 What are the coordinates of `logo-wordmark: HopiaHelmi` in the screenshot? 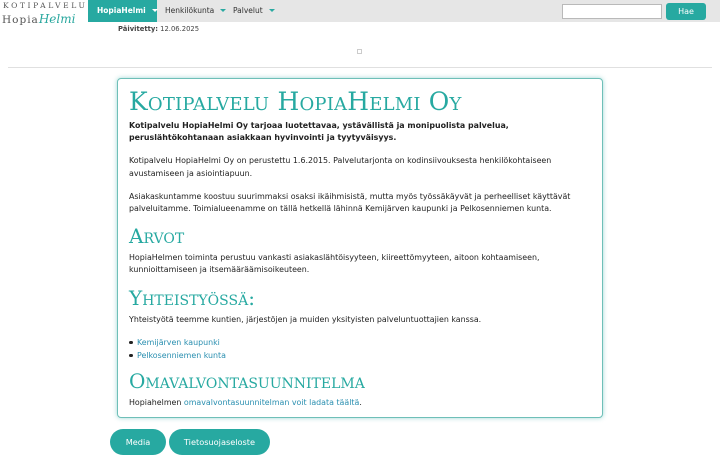 It's located at (38, 17).